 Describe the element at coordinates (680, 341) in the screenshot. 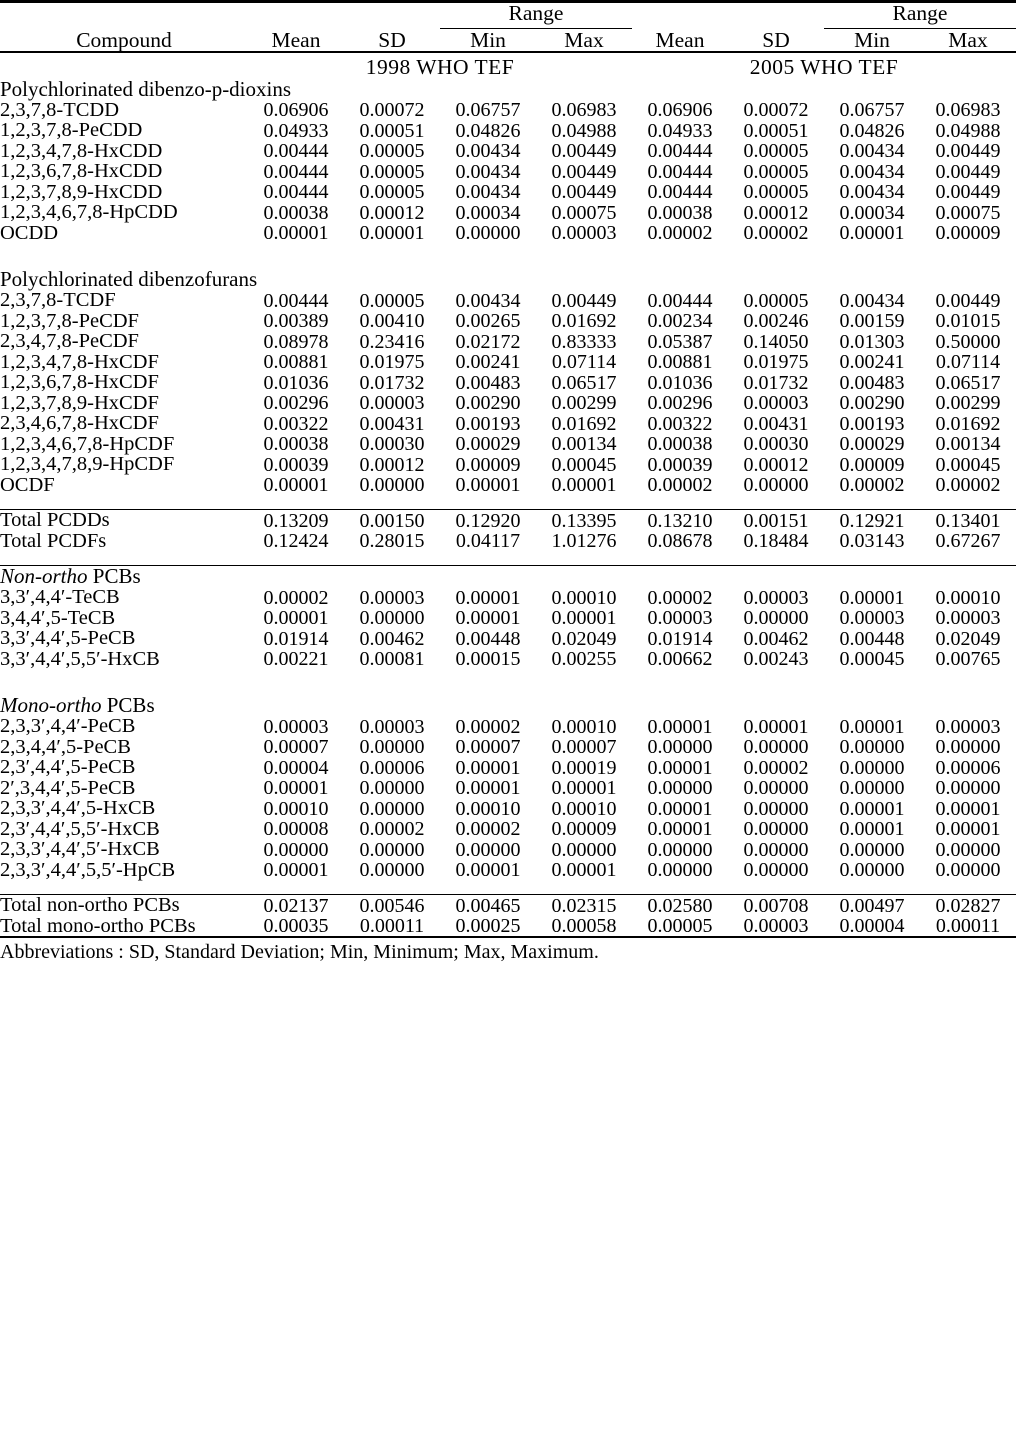

I see `cell-mean-2005: 0.05387` at that location.